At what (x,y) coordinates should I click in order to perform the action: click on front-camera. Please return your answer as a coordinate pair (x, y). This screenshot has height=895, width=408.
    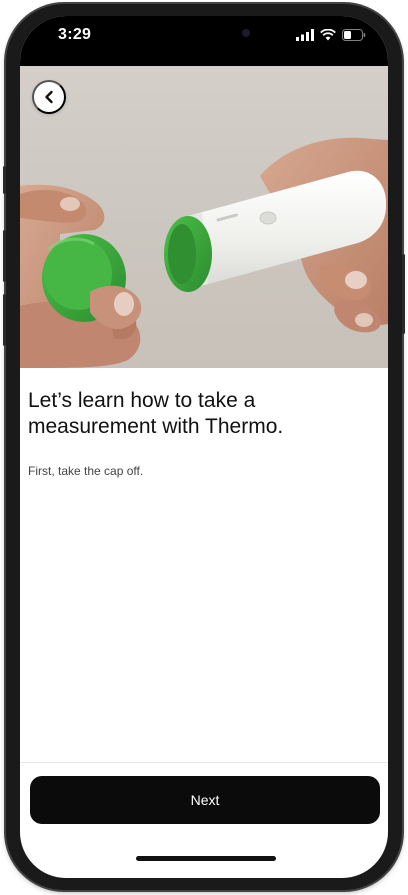
    Looking at the image, I should click on (246, 33).